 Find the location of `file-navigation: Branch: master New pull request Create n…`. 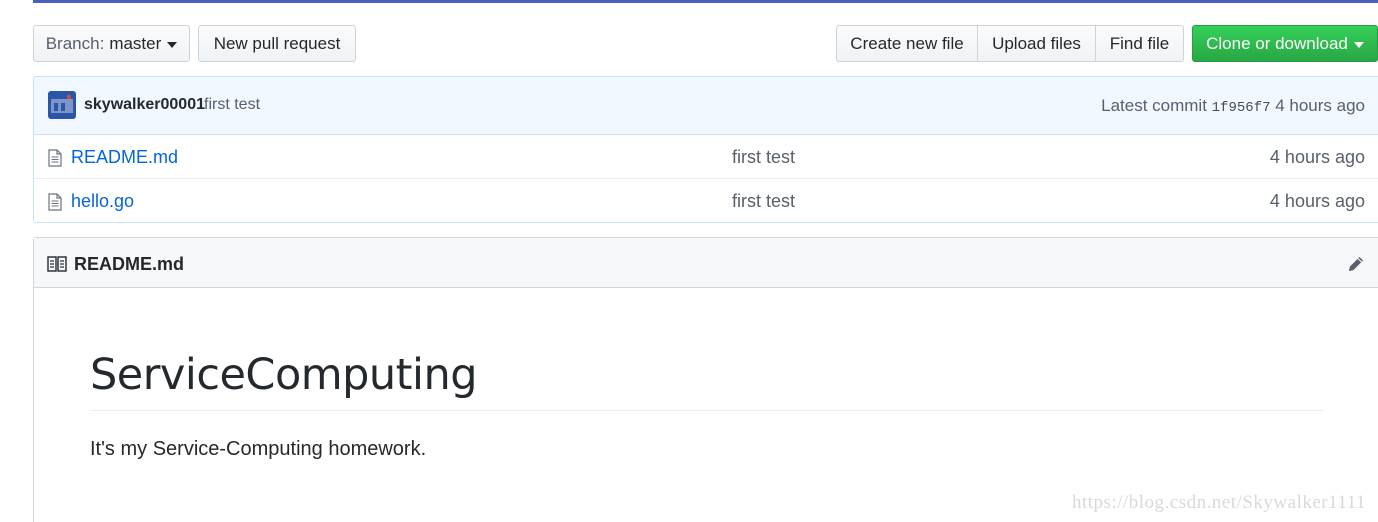

file-navigation: Branch: master New pull request Create n… is located at coordinates (705, 44).